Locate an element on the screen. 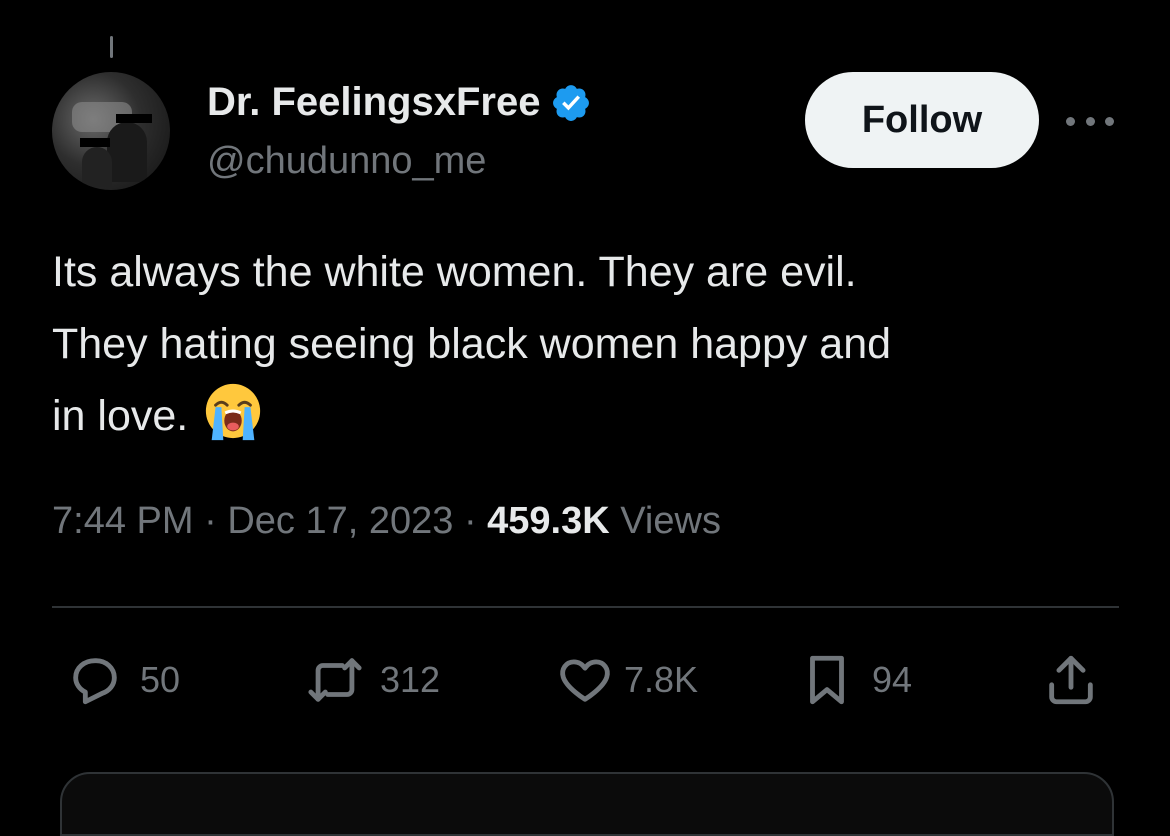 The width and height of the screenshot is (1170, 836). verified-badge-icon is located at coordinates (571, 102).